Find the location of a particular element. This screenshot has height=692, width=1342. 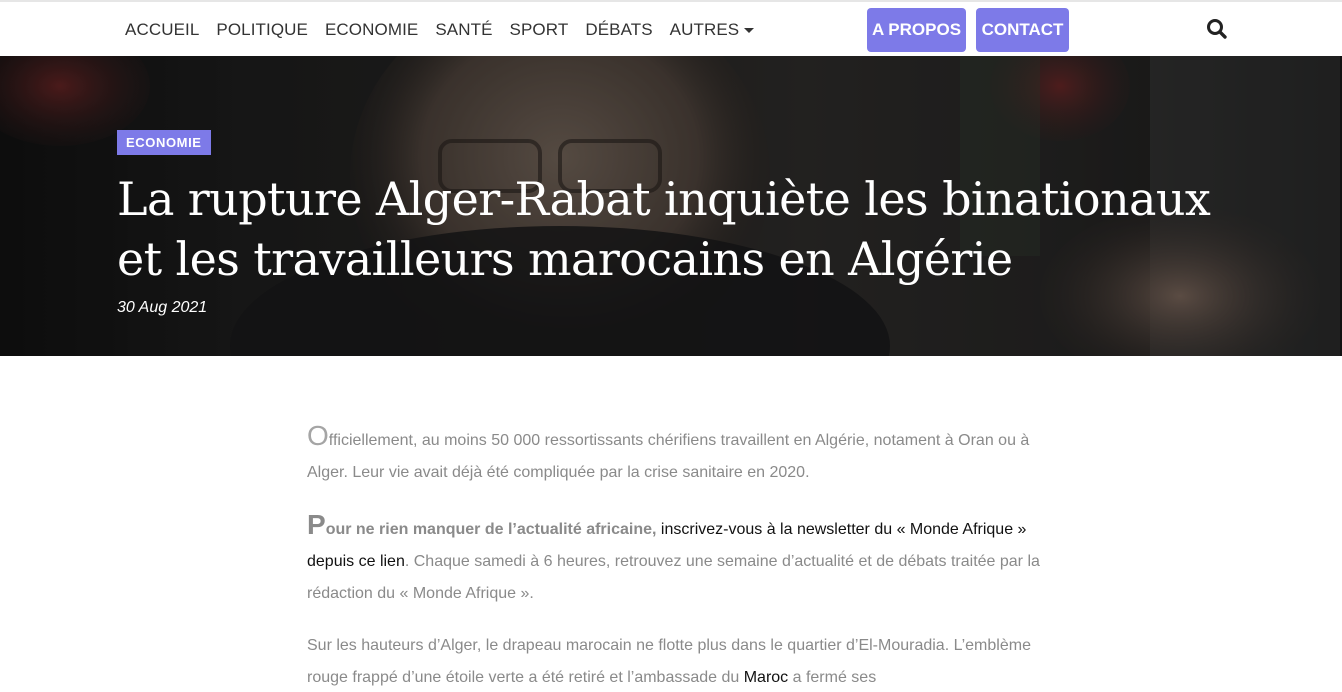

nav-item-autres-dropdown: AUTRES is located at coordinates (712, 30).